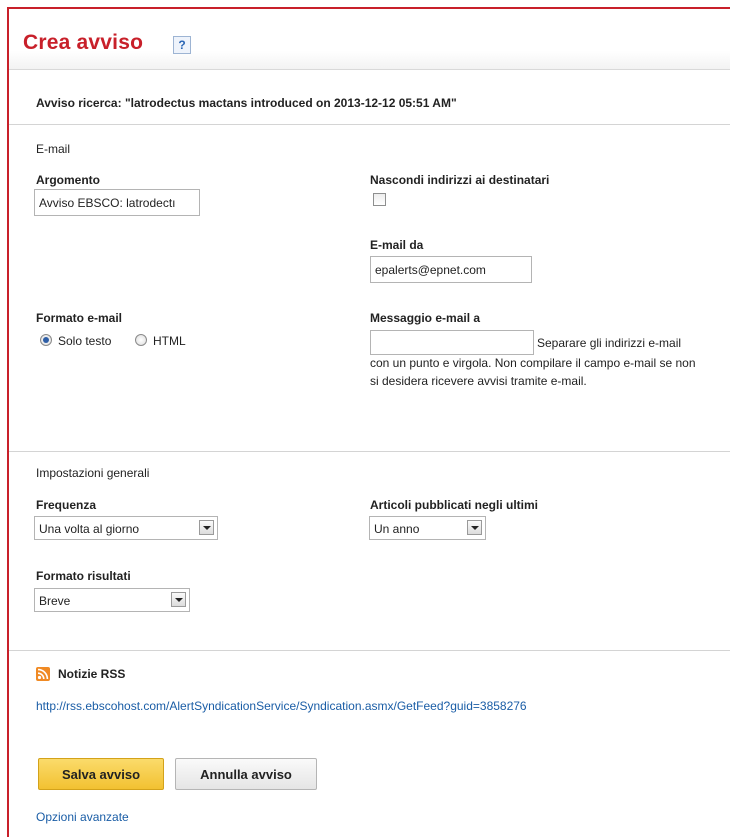 This screenshot has height=837, width=730. What do you see at coordinates (246, 774) in the screenshot?
I see `cancel-alert-button: Annulla avviso` at bounding box center [246, 774].